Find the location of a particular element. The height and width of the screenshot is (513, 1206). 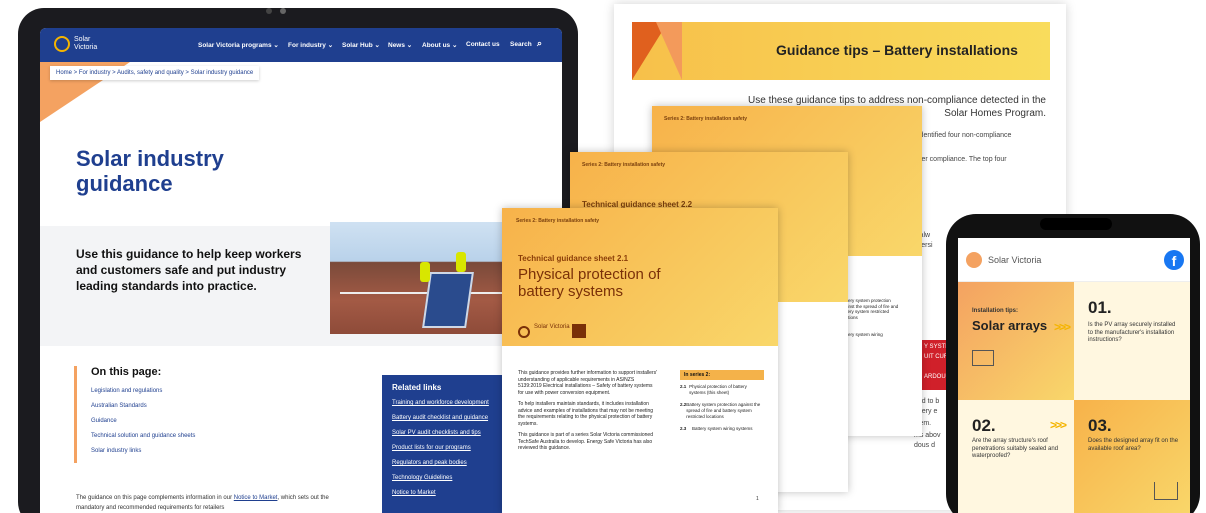

sheet-number: Technical guidance sheet 2.1 is located at coordinates (573, 258).